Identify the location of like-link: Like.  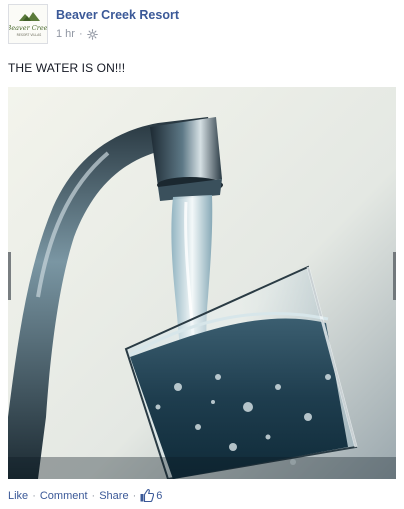
(18, 496).